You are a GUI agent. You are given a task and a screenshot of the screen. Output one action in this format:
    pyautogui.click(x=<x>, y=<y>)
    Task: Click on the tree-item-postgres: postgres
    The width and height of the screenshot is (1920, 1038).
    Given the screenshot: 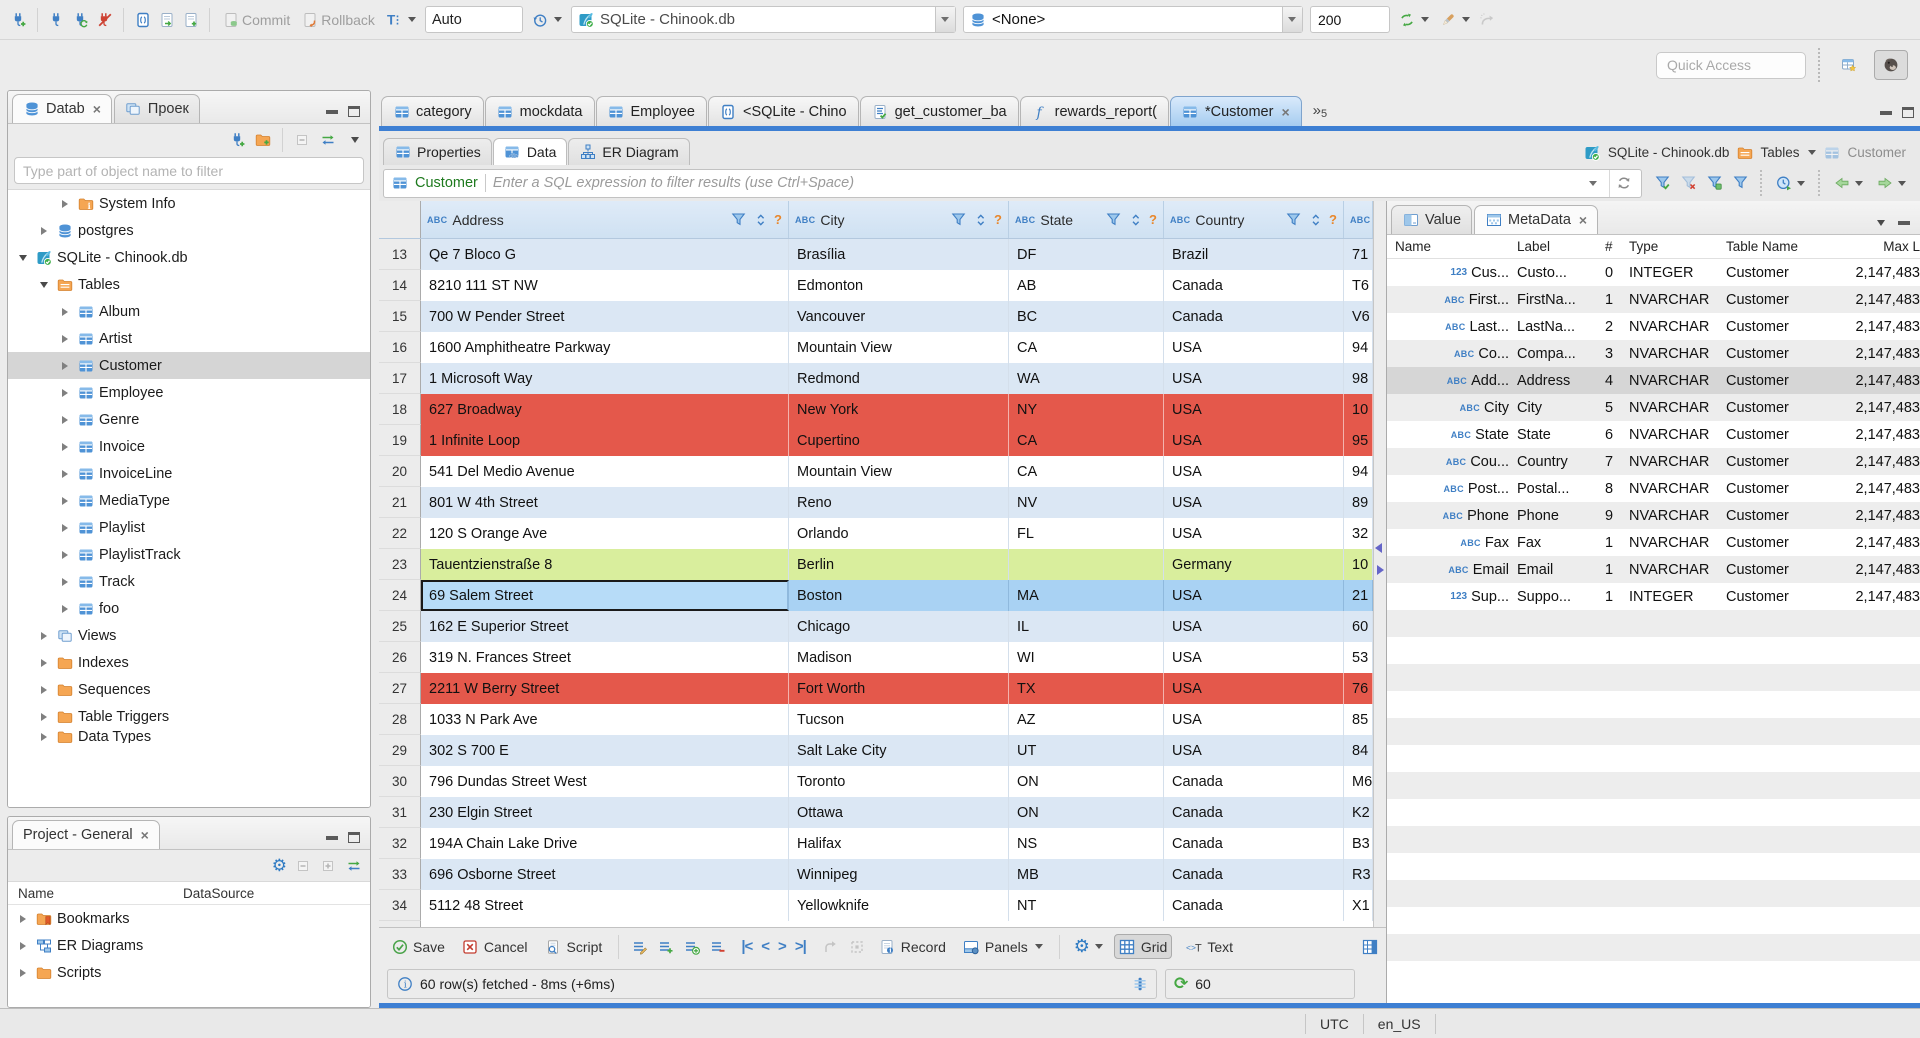 What is the action you would take?
    pyautogui.click(x=189, y=230)
    